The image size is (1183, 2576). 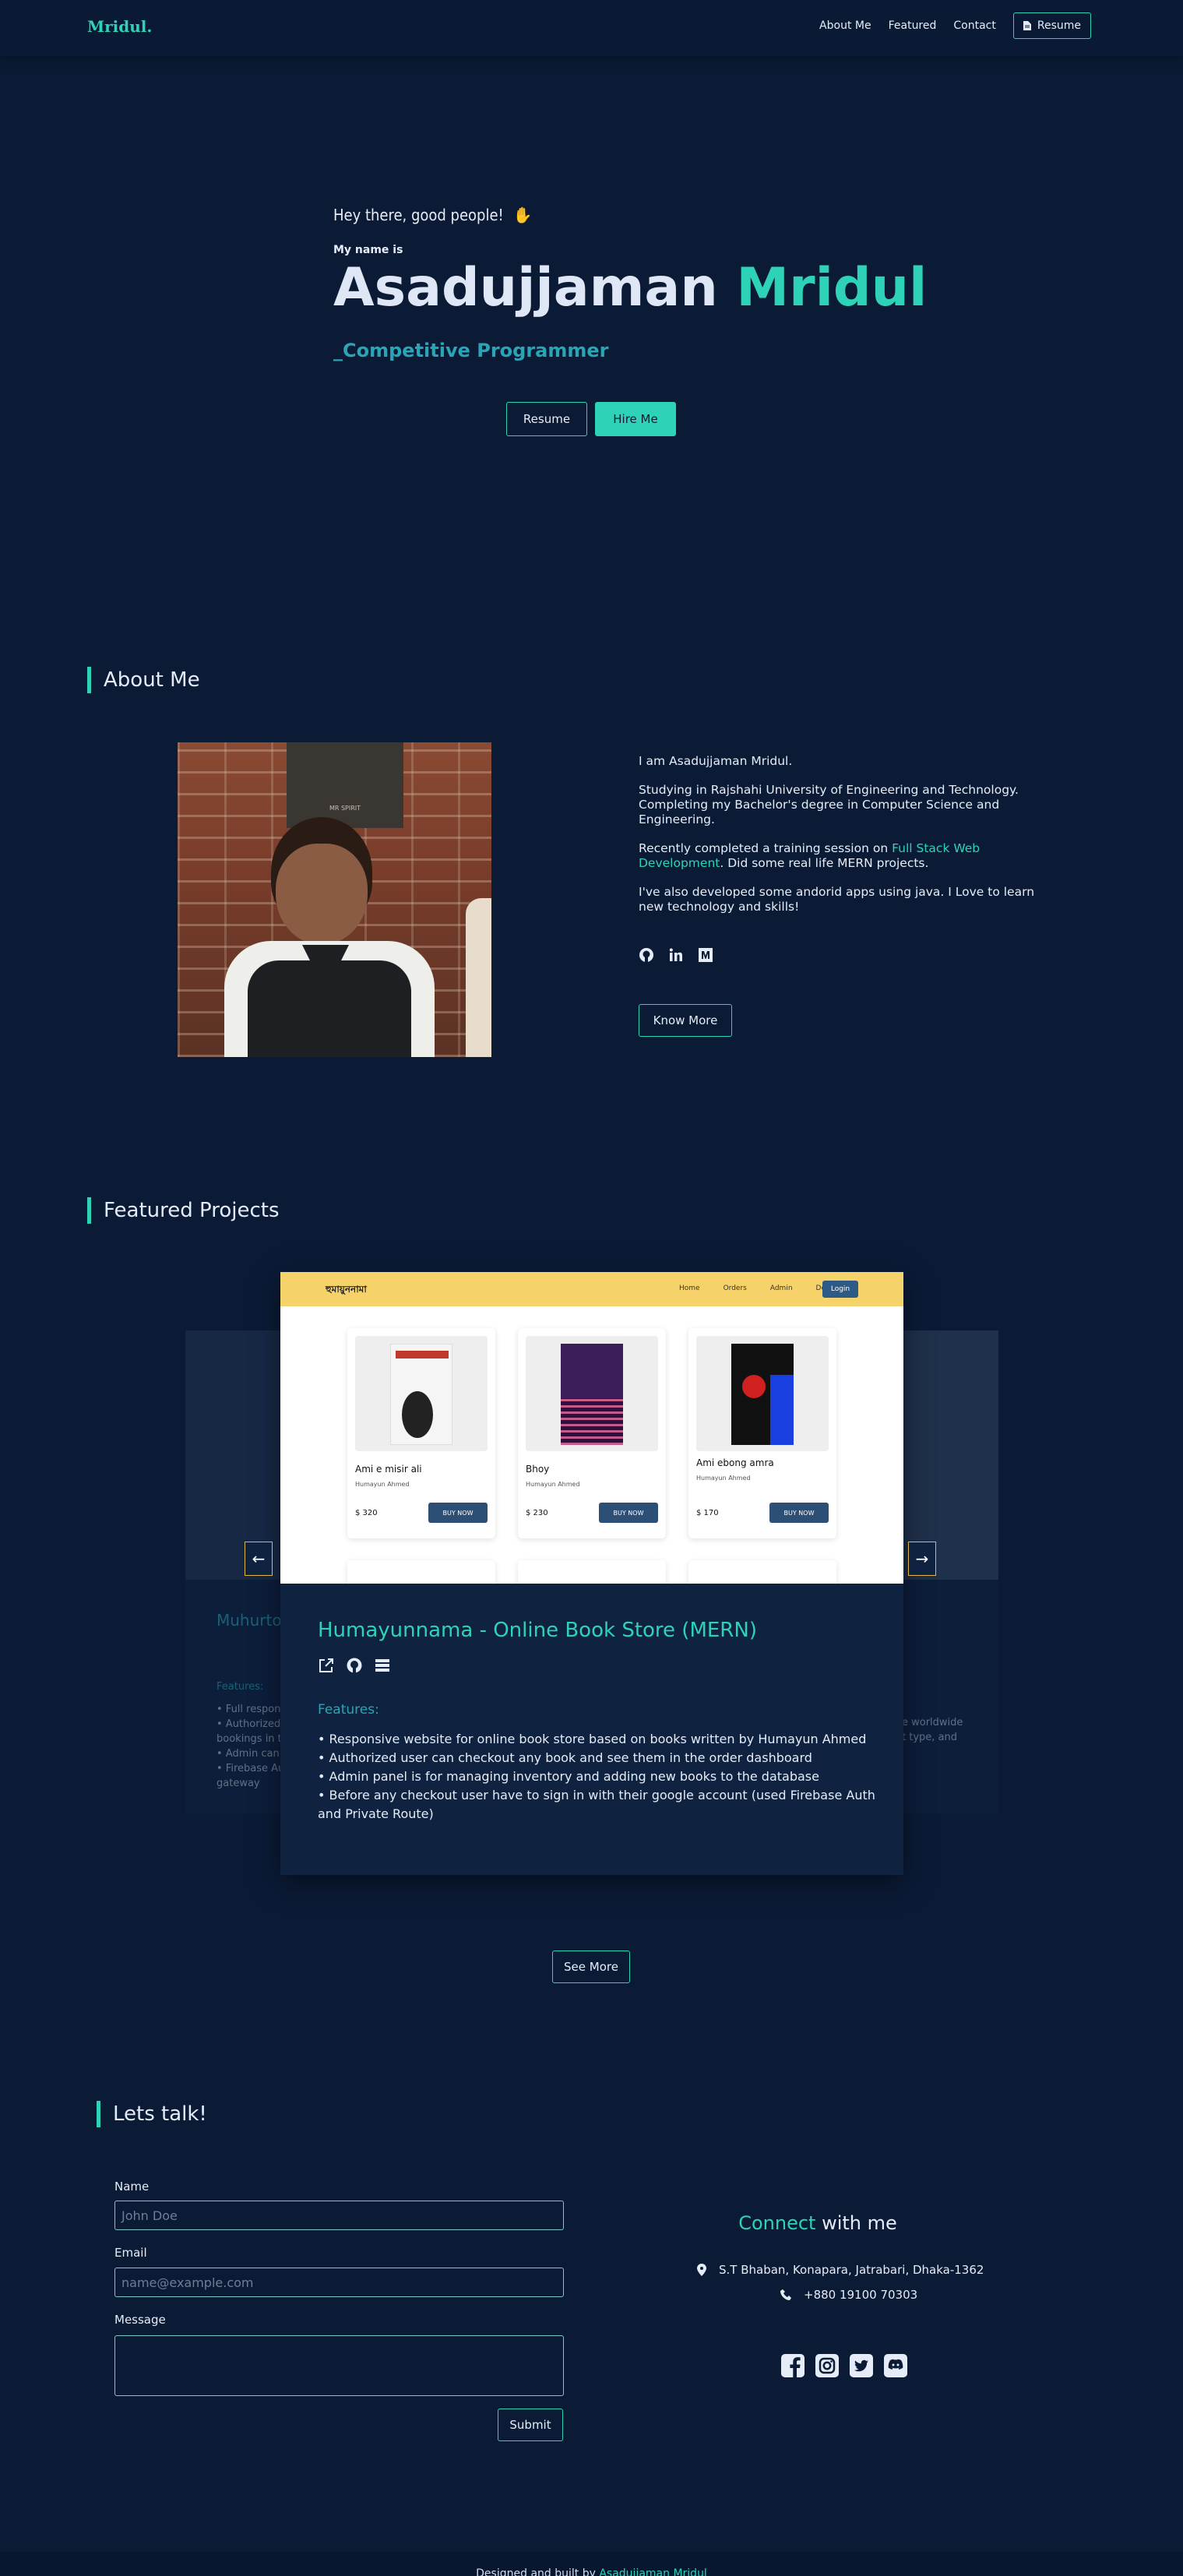 What do you see at coordinates (827, 2365) in the screenshot?
I see `instagram-icon` at bounding box center [827, 2365].